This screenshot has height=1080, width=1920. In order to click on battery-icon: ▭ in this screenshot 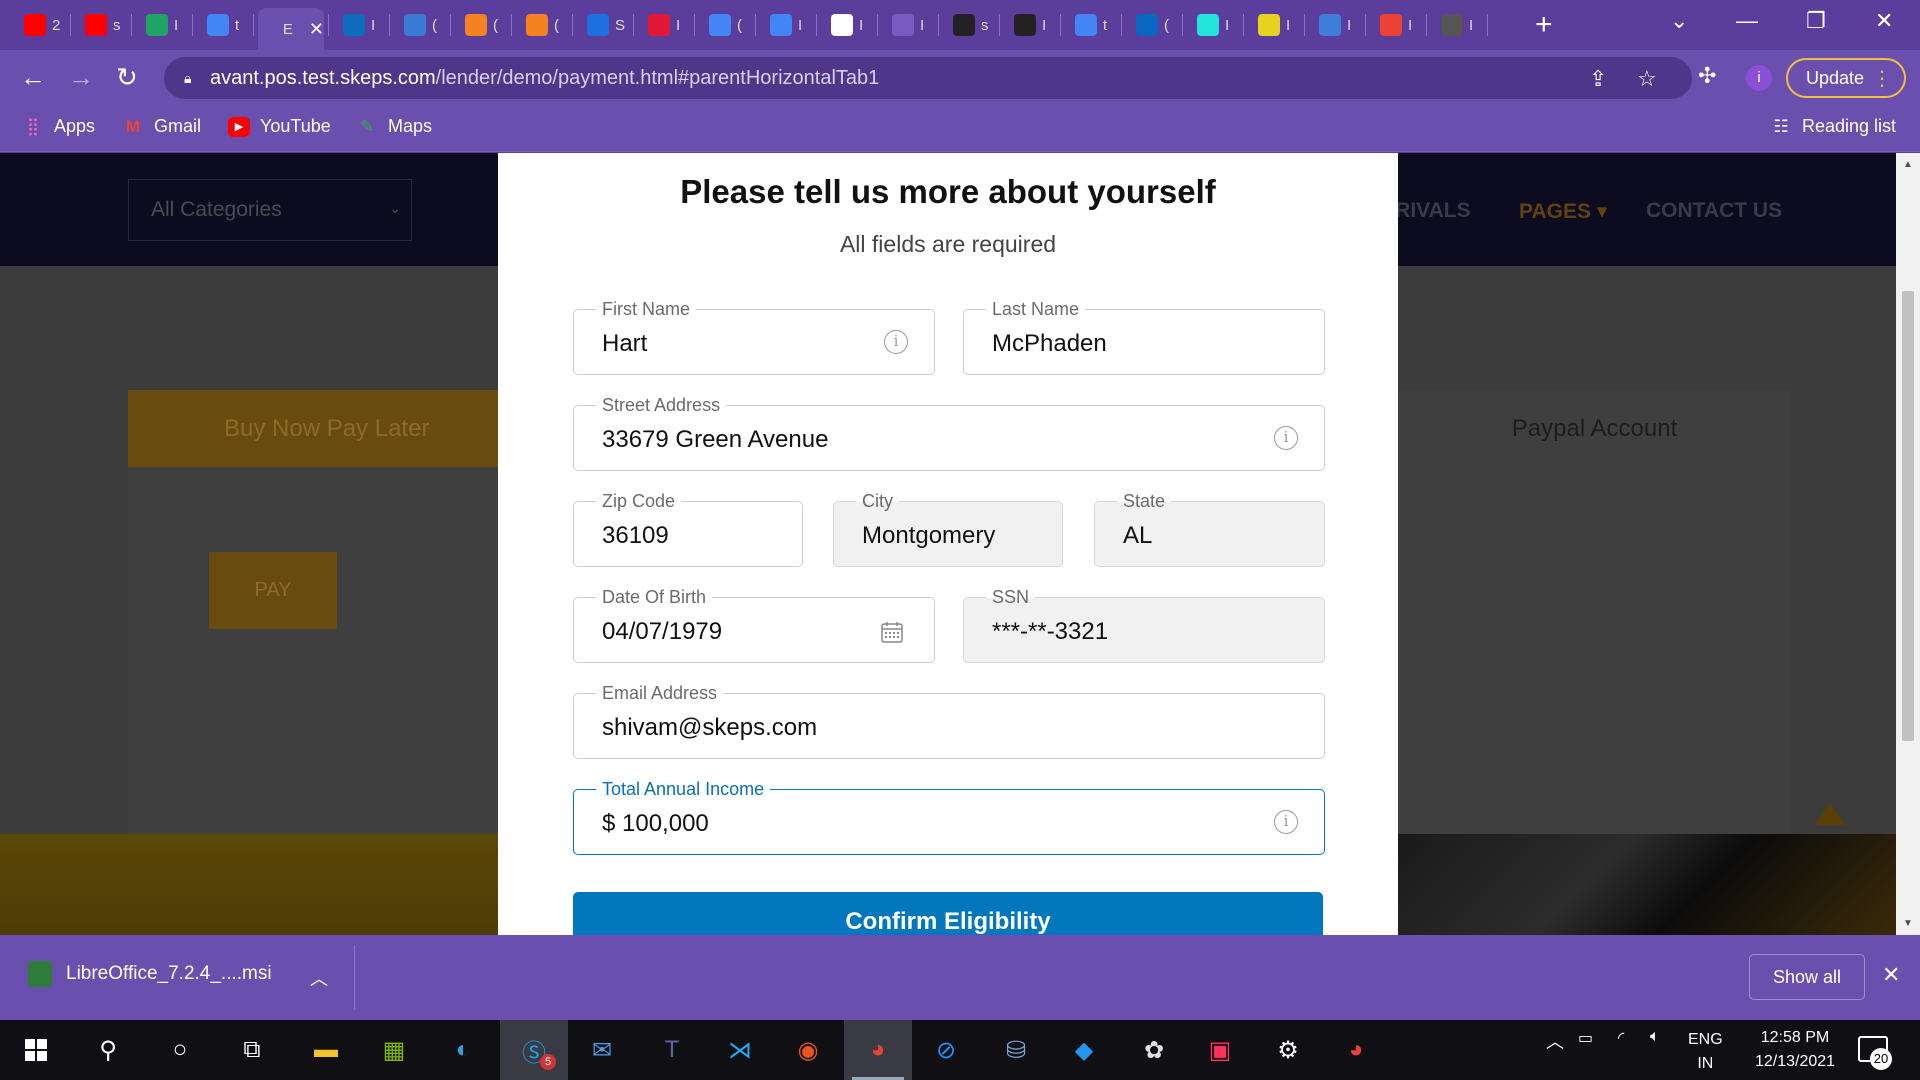, I will do `click(1585, 1038)`.